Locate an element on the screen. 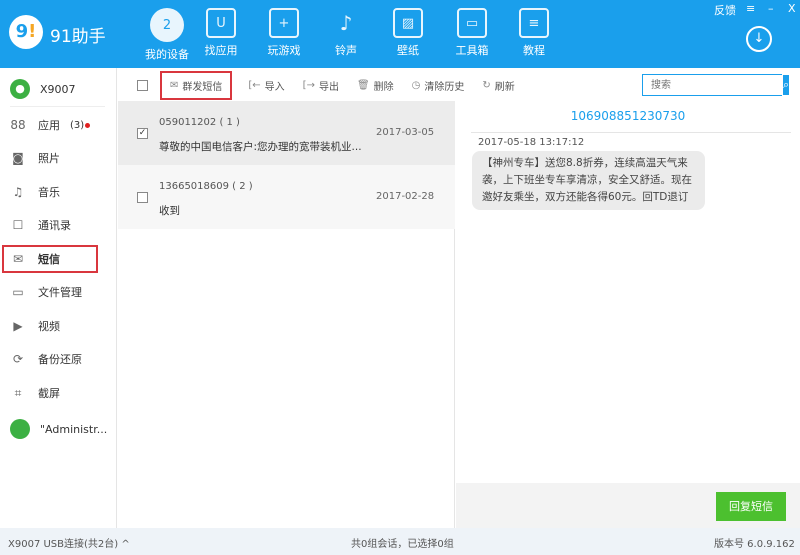  label: 群发短信 is located at coordinates (202, 87).